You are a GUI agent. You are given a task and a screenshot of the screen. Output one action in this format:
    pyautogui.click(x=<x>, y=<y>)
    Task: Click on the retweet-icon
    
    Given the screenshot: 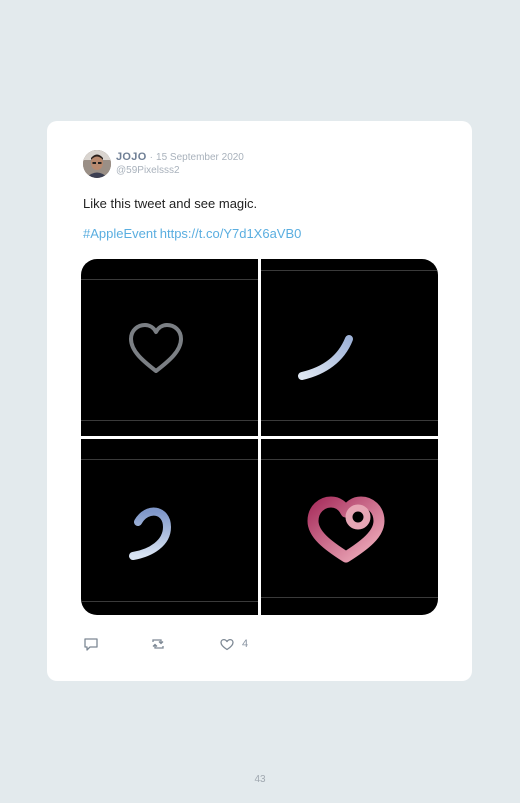 What is the action you would take?
    pyautogui.click(x=158, y=644)
    